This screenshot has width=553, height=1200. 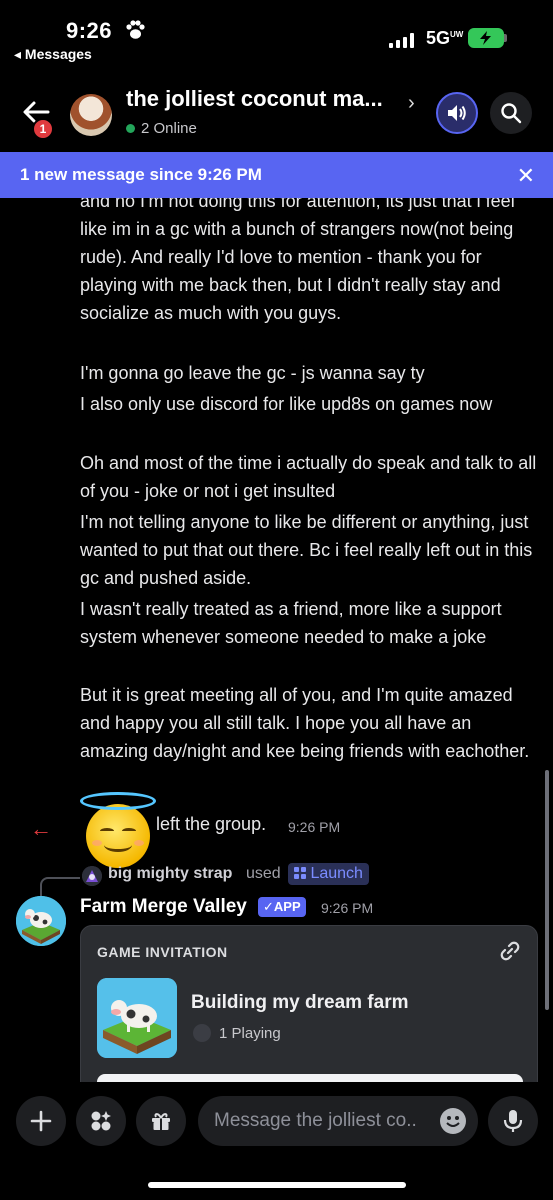 What do you see at coordinates (276, 36) in the screenshot?
I see `status-bar: 9:26 ◂ Messages 5GUW` at bounding box center [276, 36].